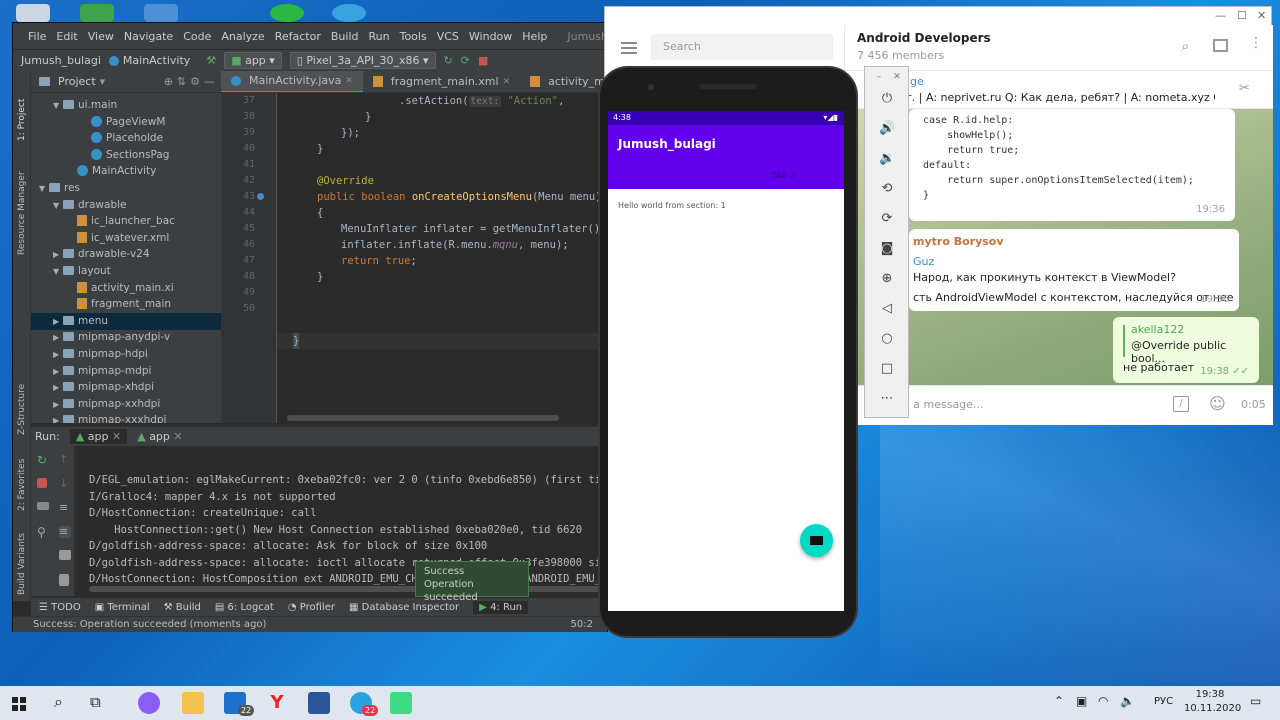  Describe the element at coordinates (534, 36) in the screenshot. I see `menu-help: Help` at that location.